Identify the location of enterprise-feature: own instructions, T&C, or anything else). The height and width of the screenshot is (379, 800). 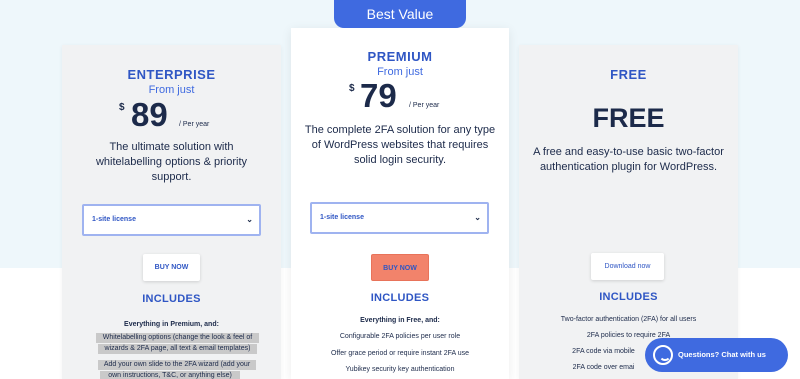
(170, 375).